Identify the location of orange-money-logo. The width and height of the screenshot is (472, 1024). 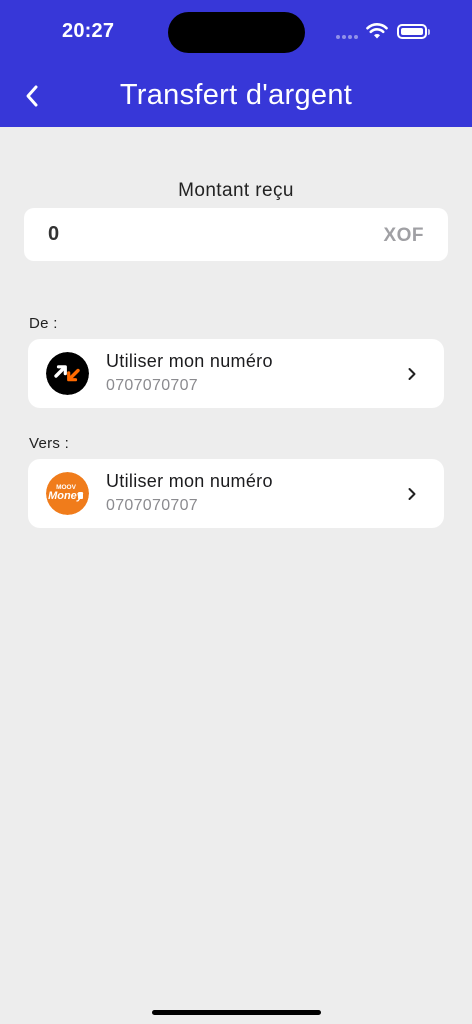
(67, 373).